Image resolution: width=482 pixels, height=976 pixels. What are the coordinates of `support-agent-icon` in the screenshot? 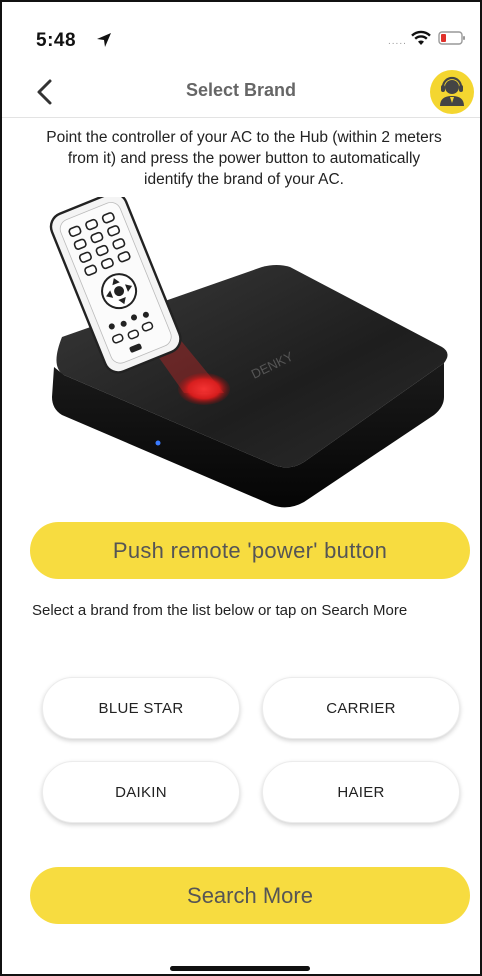 It's located at (452, 91).